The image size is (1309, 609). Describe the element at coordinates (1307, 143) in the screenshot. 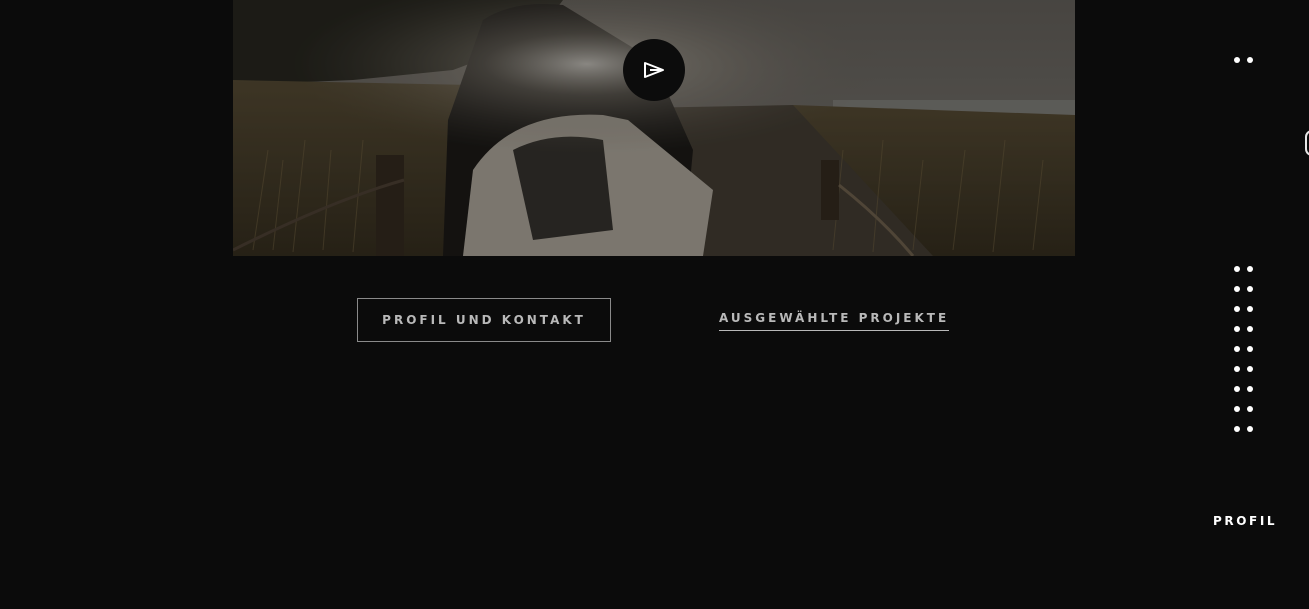

I see `scroll-indicator-icon` at that location.